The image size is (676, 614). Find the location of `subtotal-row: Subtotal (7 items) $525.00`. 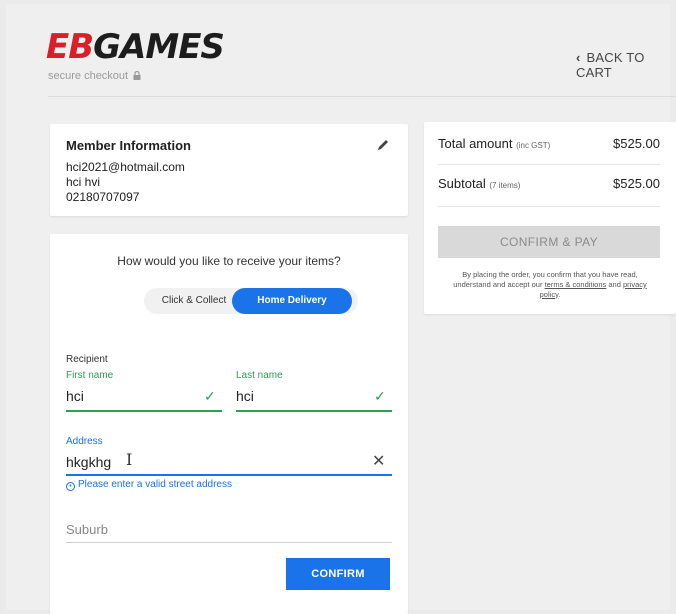

subtotal-row: Subtotal (7 items) $525.00 is located at coordinates (549, 183).